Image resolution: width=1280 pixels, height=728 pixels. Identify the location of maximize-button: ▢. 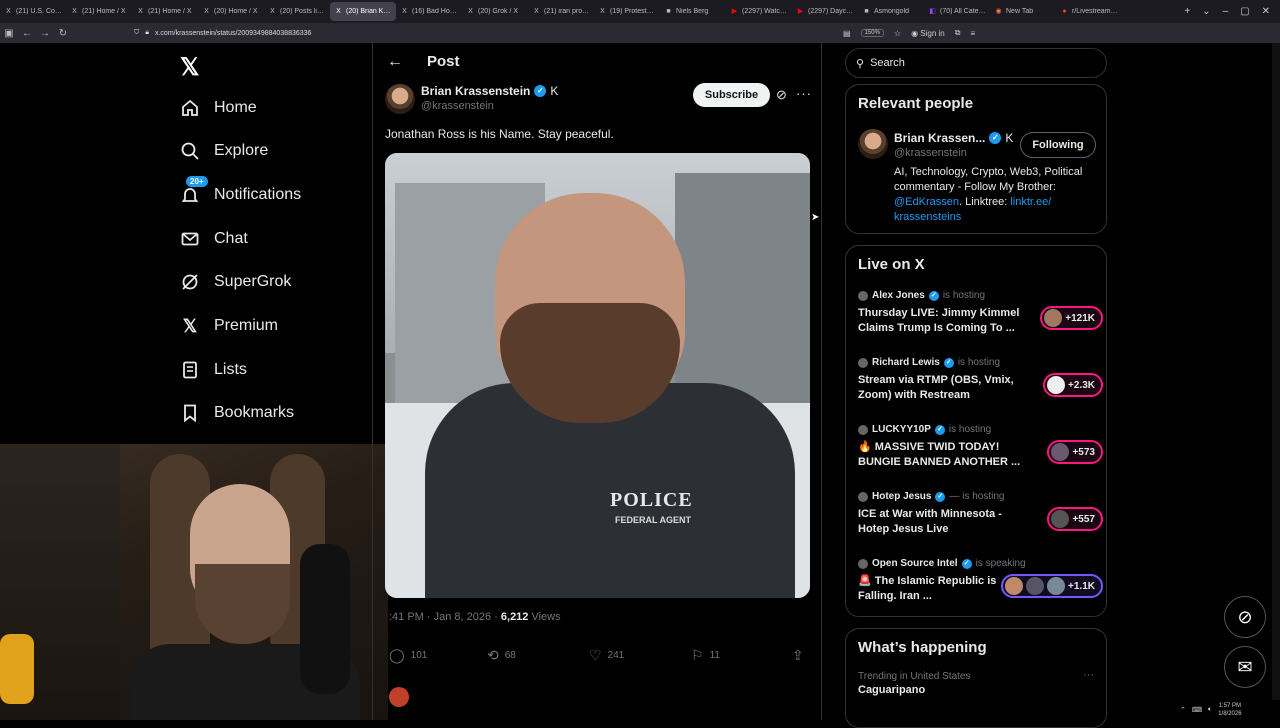
(1244, 11).